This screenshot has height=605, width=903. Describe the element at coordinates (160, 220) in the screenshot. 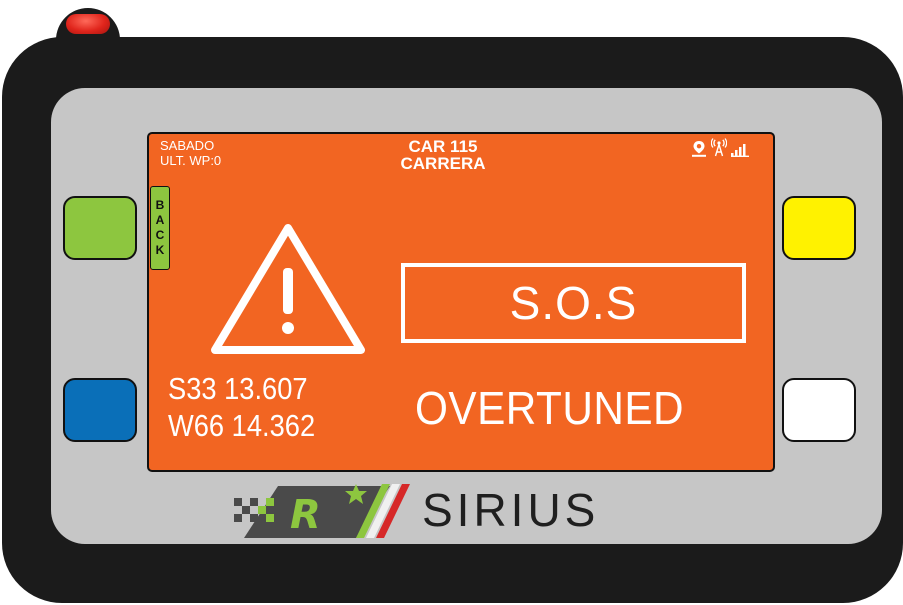

I see `back-letter: A` at that location.